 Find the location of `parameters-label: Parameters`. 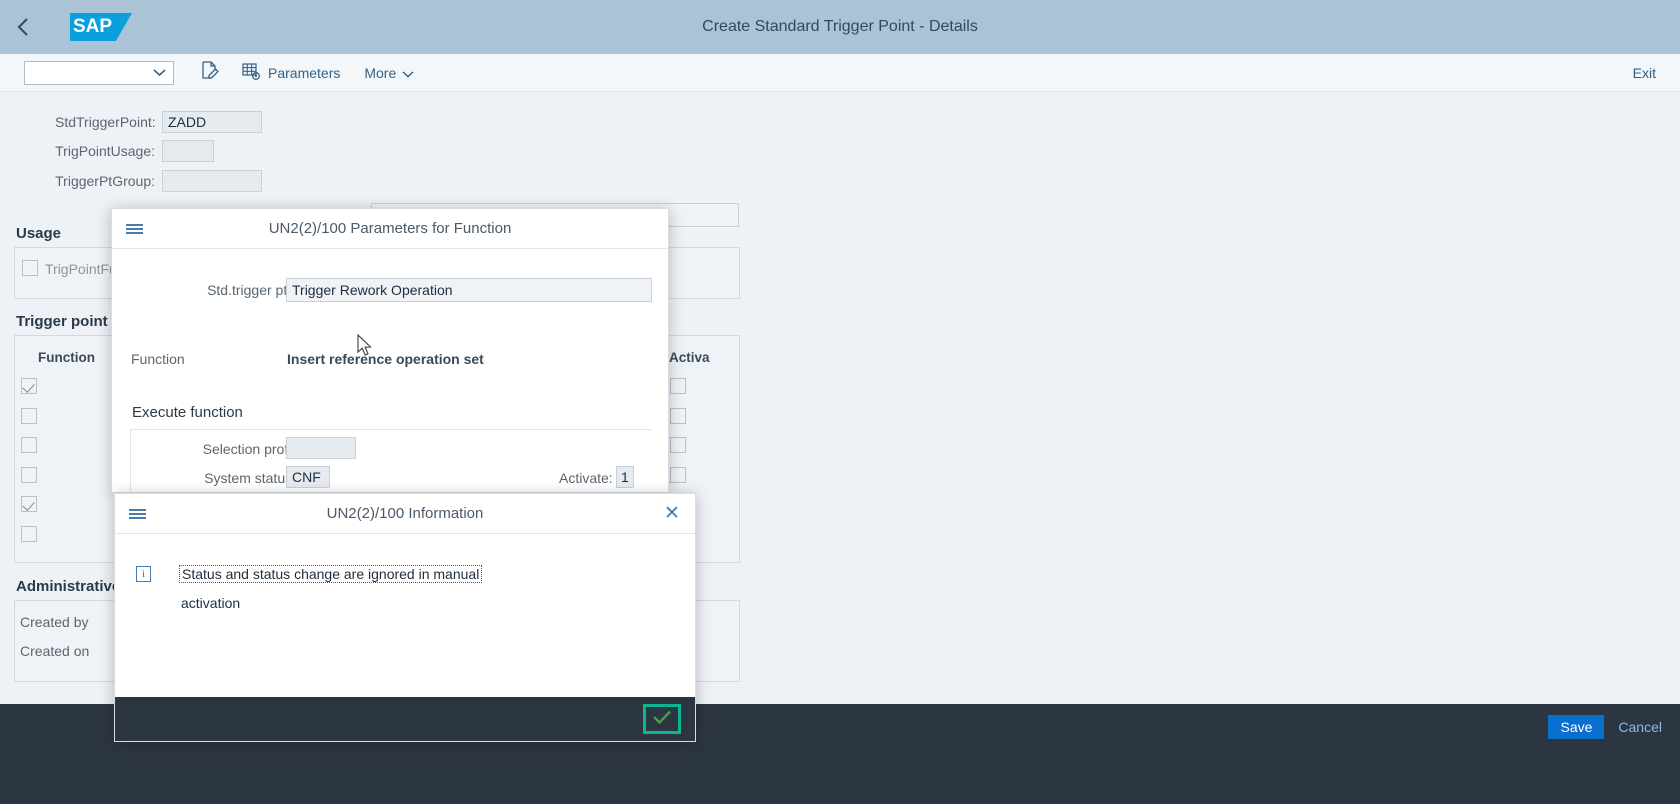

parameters-label: Parameters is located at coordinates (304, 72).